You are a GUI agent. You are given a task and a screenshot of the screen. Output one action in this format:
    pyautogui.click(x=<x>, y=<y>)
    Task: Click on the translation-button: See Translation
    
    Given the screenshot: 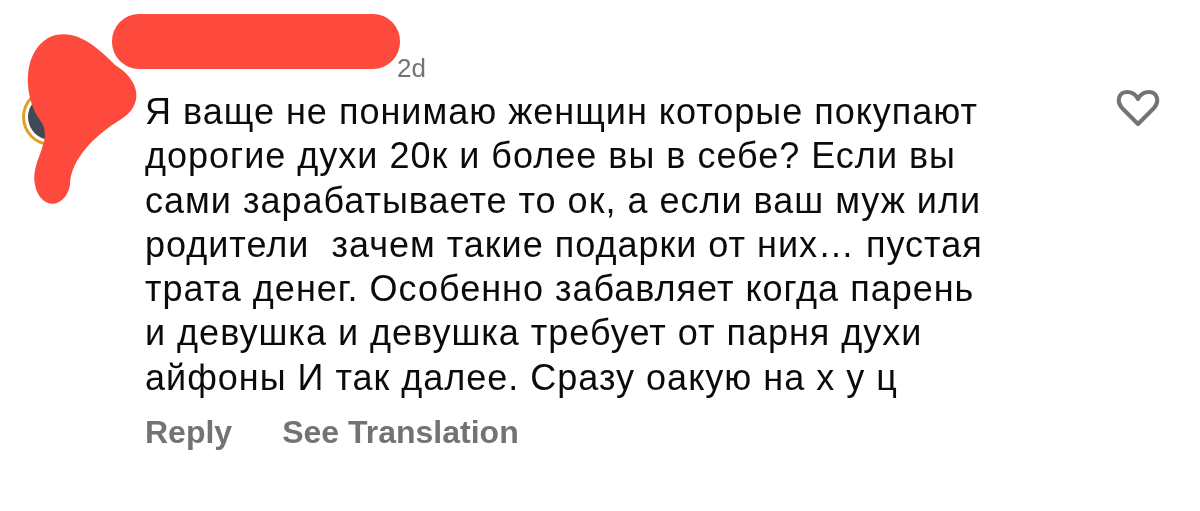 What is the action you would take?
    pyautogui.click(x=400, y=433)
    